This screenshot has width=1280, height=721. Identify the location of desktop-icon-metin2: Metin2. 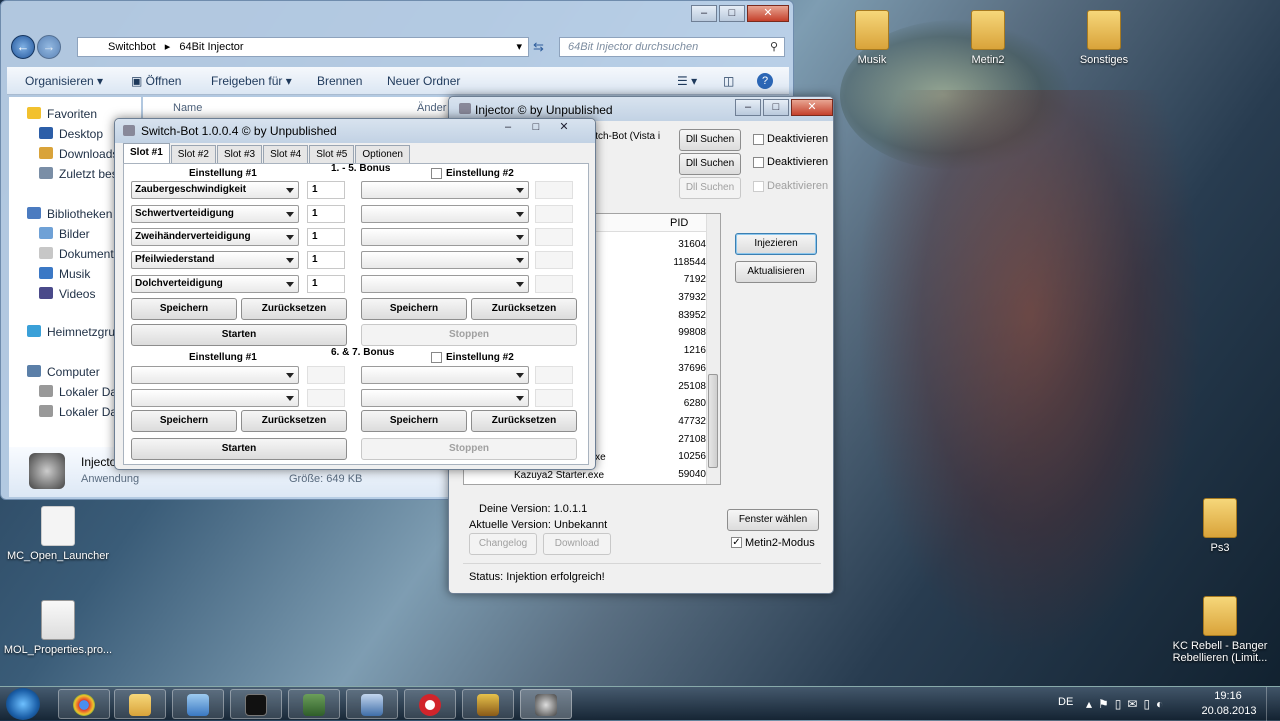
(988, 38).